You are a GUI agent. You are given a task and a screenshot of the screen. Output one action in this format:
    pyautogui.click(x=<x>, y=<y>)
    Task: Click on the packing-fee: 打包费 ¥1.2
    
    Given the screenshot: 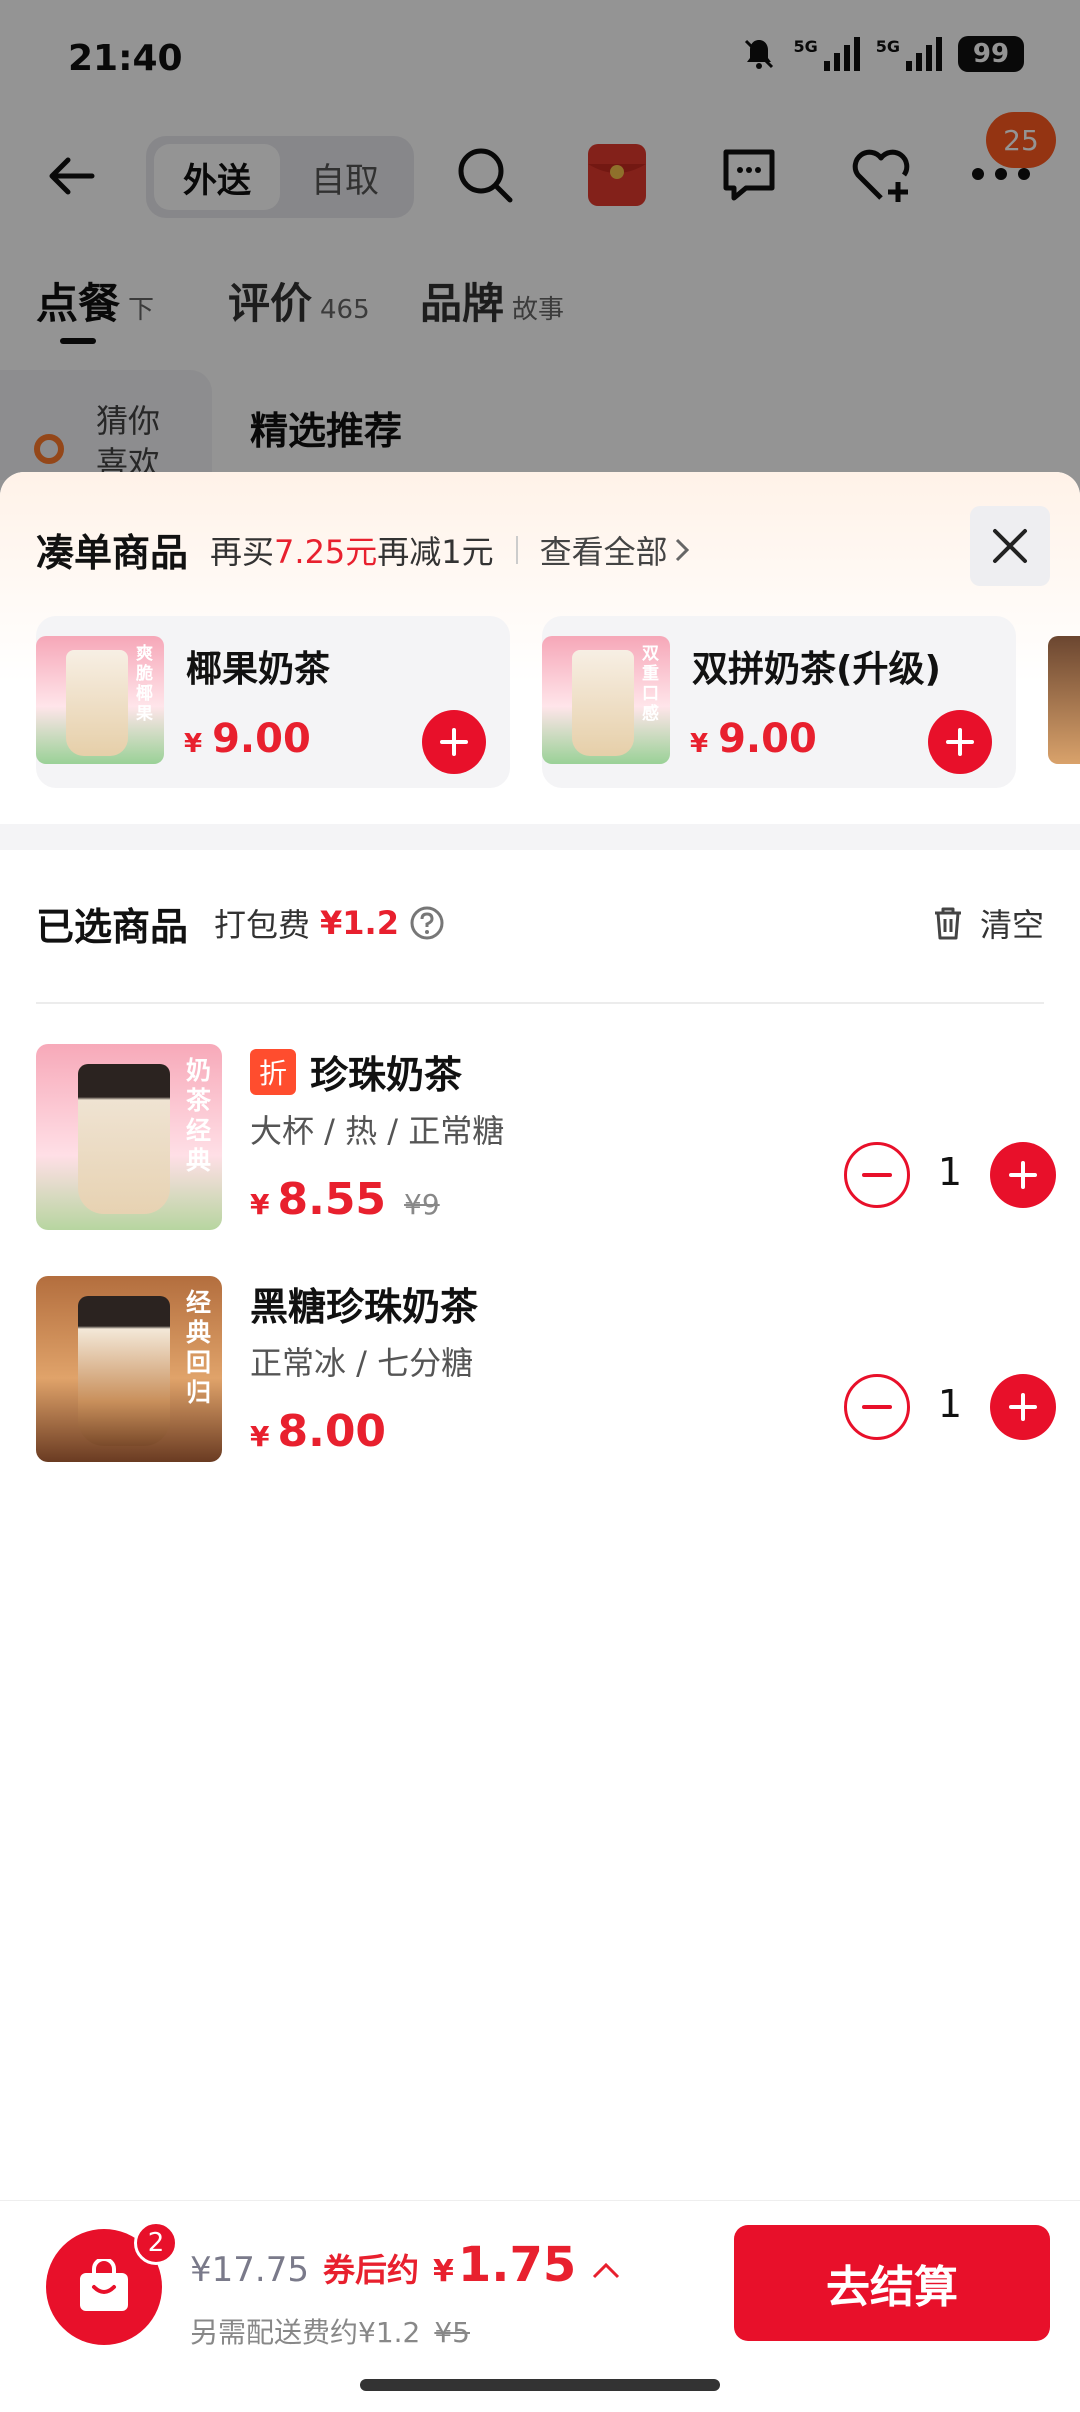 What is the action you would take?
    pyautogui.click(x=329, y=923)
    